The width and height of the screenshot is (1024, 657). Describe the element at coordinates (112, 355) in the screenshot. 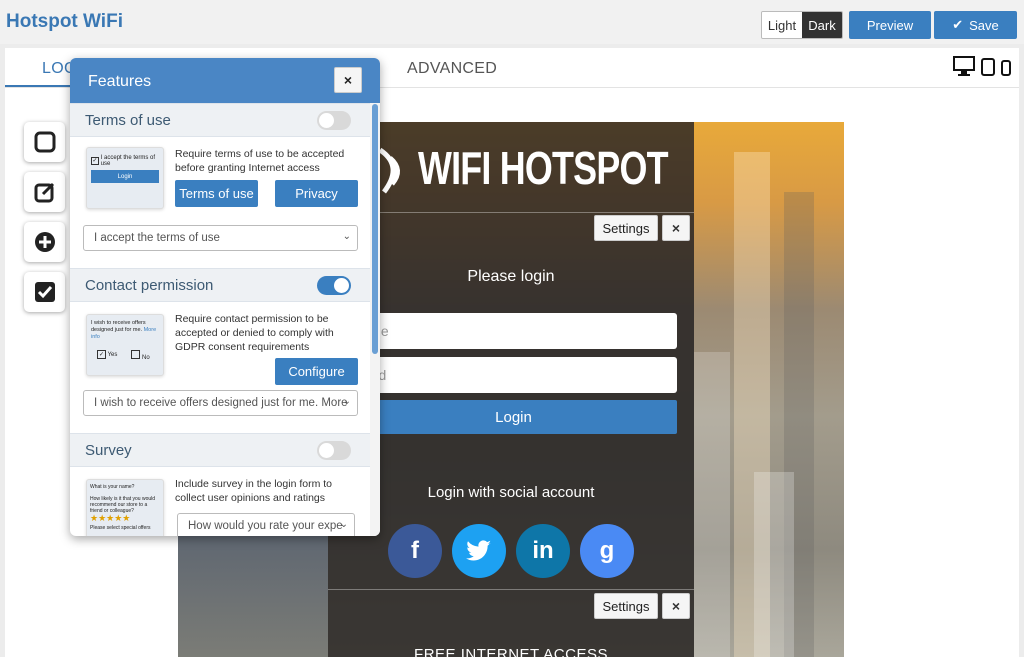

I see `contact-thumb-yes: Yes` at that location.